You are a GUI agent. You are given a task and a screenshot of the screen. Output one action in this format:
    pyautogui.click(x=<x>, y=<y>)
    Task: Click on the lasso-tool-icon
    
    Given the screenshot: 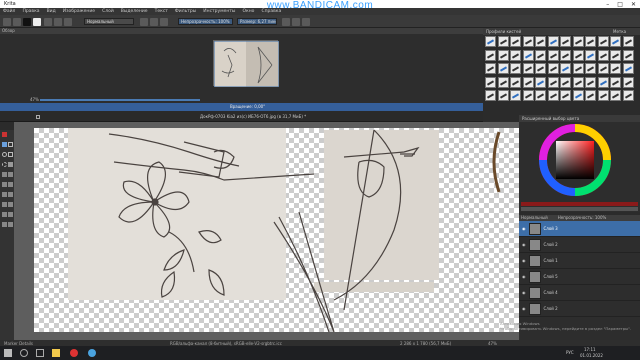 What is the action you would take?
    pyautogui.click(x=4, y=224)
    